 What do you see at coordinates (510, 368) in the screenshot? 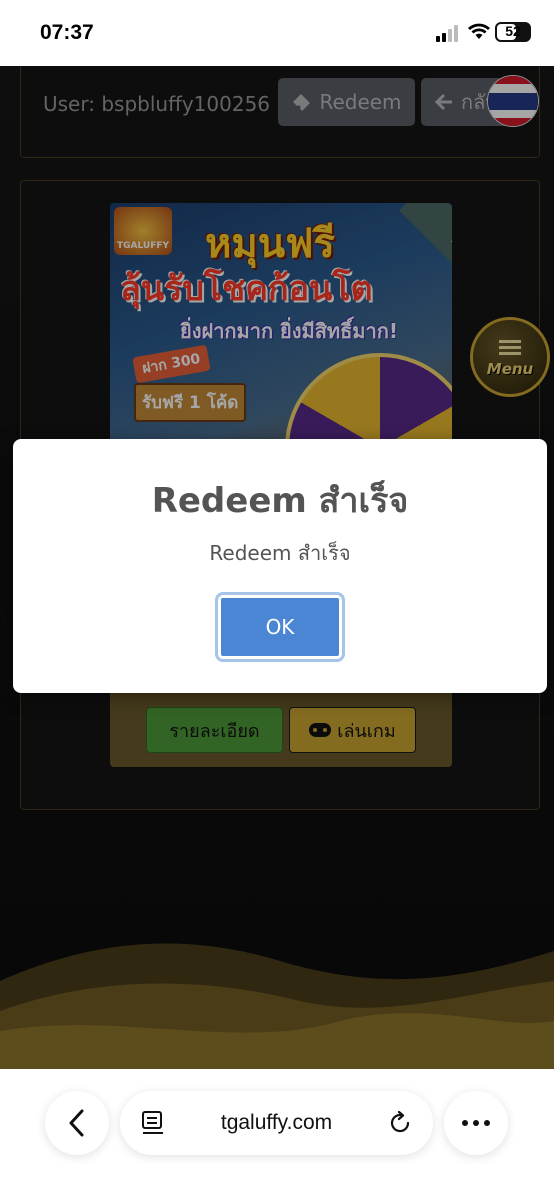
I see `menu-label: Menu` at bounding box center [510, 368].